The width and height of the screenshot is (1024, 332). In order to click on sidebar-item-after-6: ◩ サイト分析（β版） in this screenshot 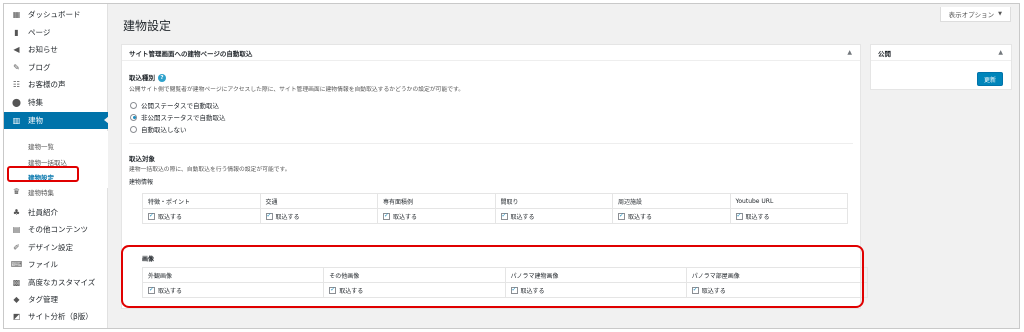, I will do `click(56, 316)`.